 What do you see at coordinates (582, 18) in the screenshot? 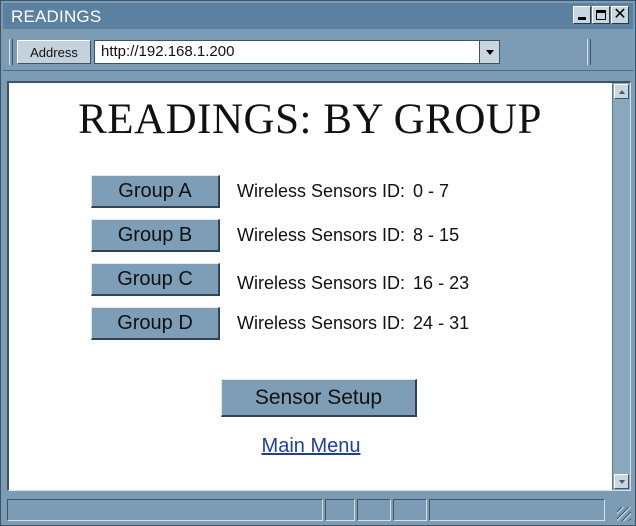
I see `minimize-icon` at bounding box center [582, 18].